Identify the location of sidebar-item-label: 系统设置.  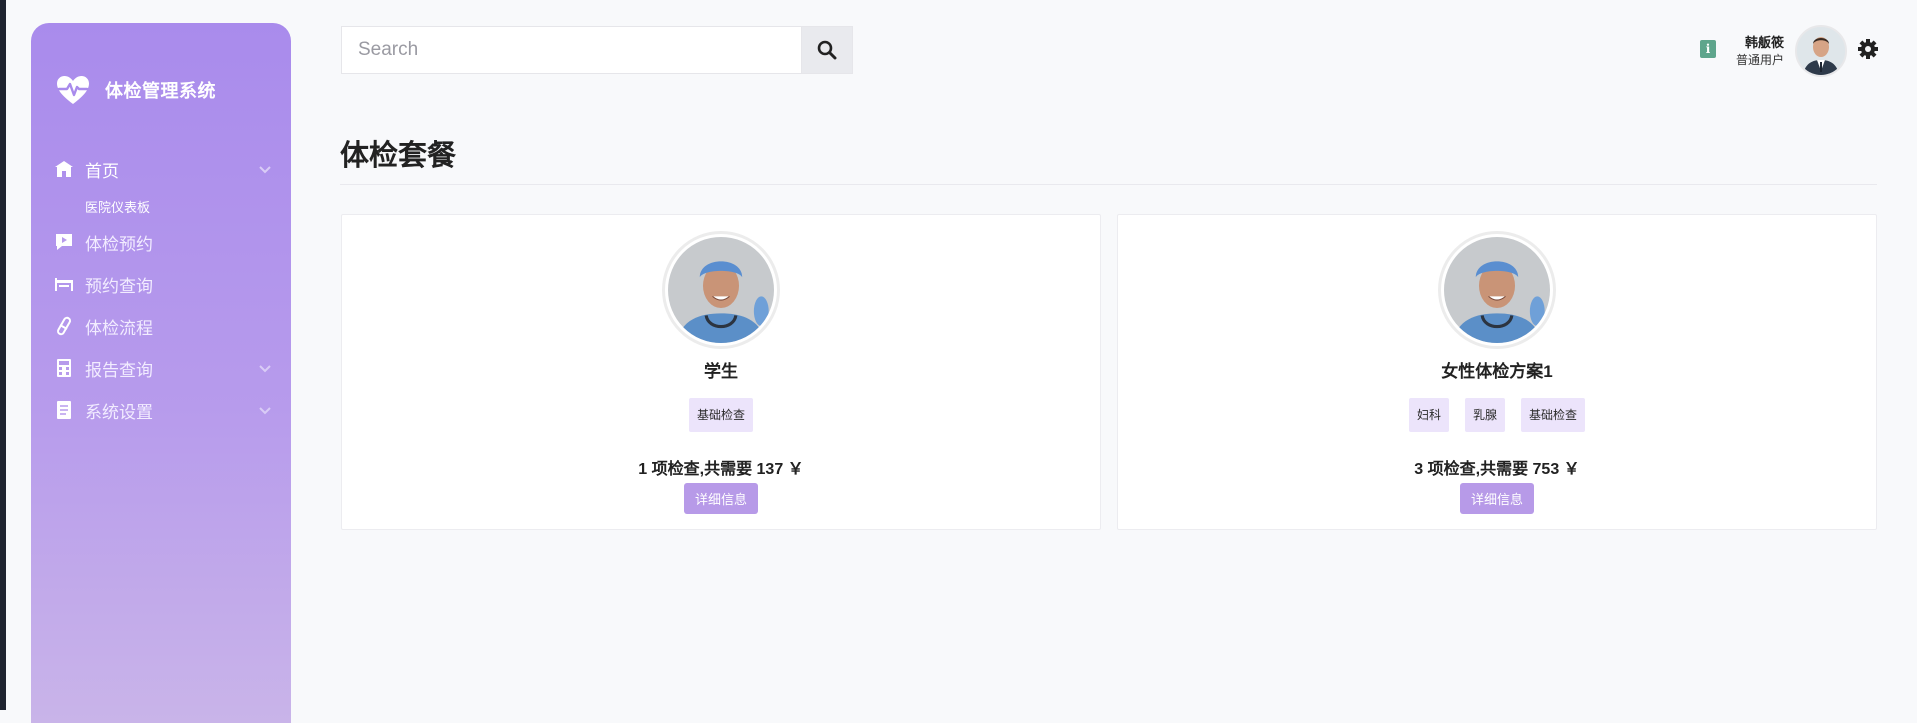
(119, 412).